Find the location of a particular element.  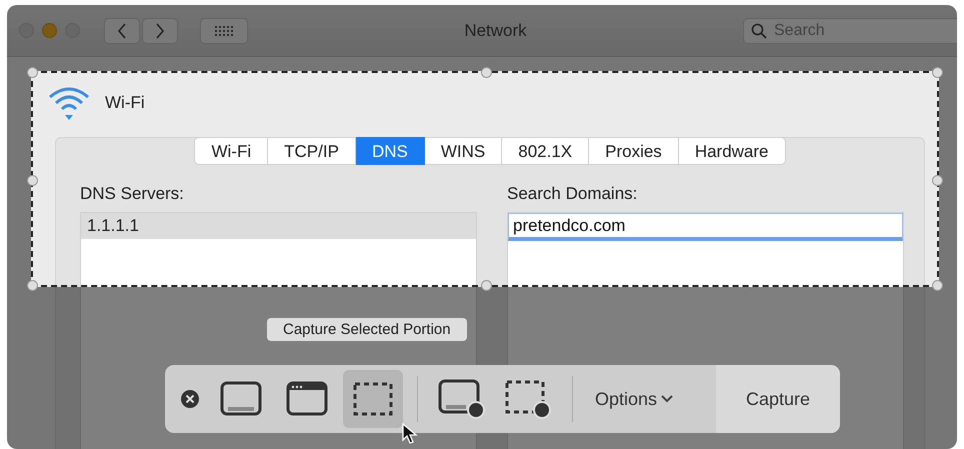

tool-button is located at coordinates (373, 399).